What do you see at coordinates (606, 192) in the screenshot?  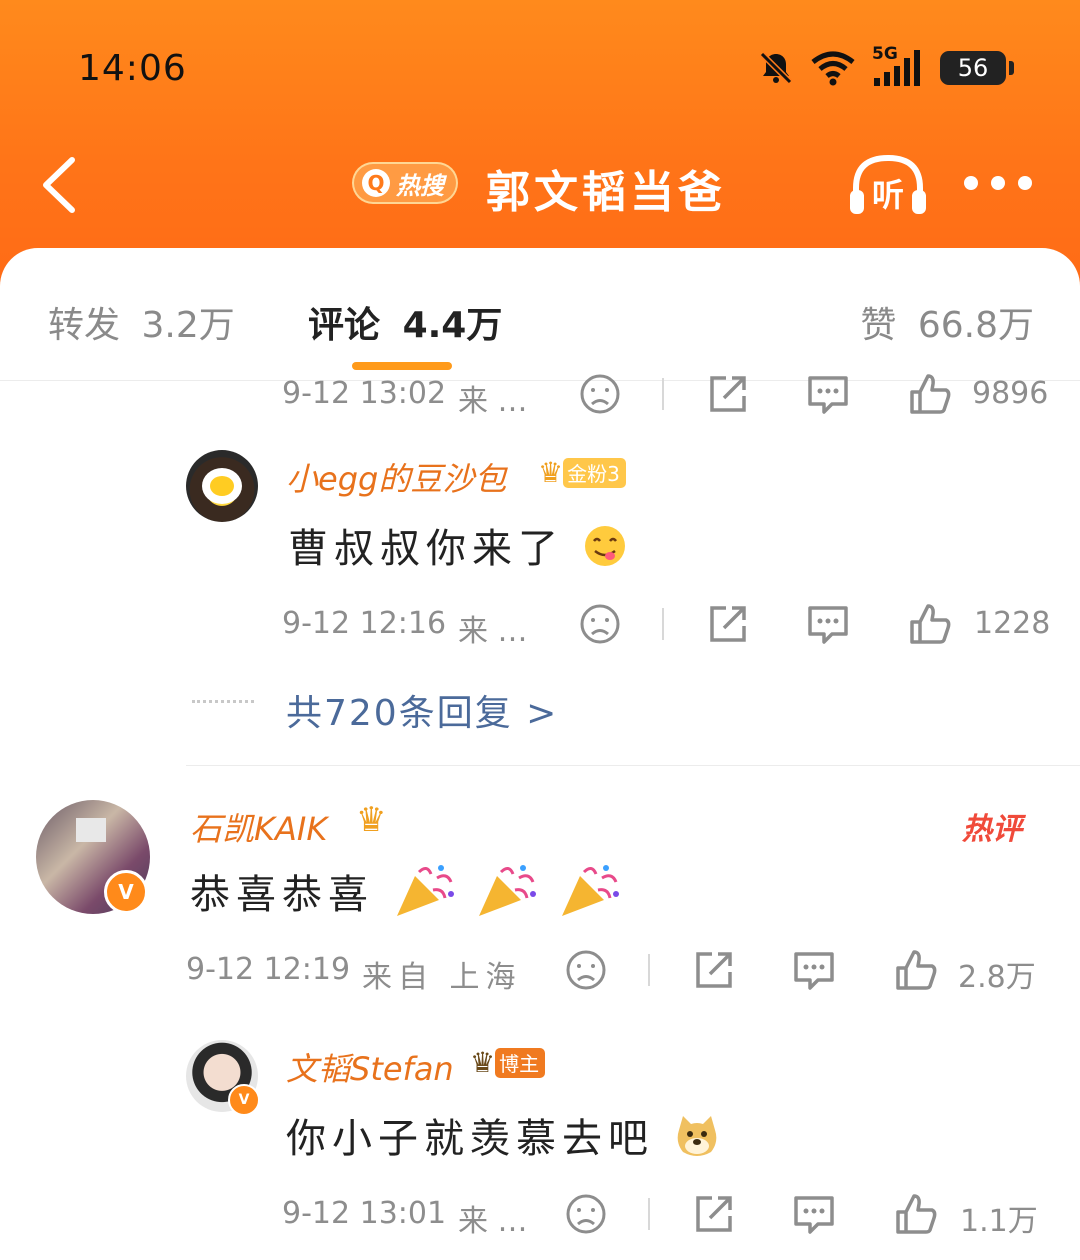 I see `page-title: 郭文韬当爸` at bounding box center [606, 192].